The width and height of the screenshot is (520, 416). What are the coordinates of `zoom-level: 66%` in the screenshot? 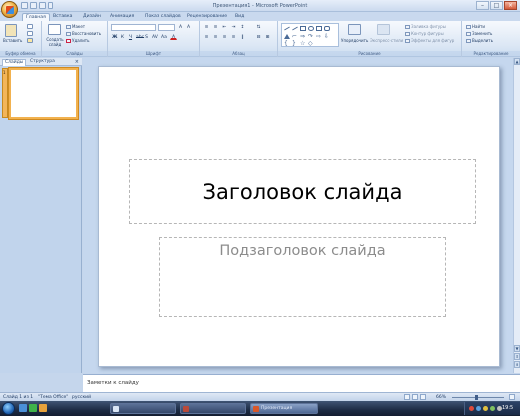 It's located at (441, 397).